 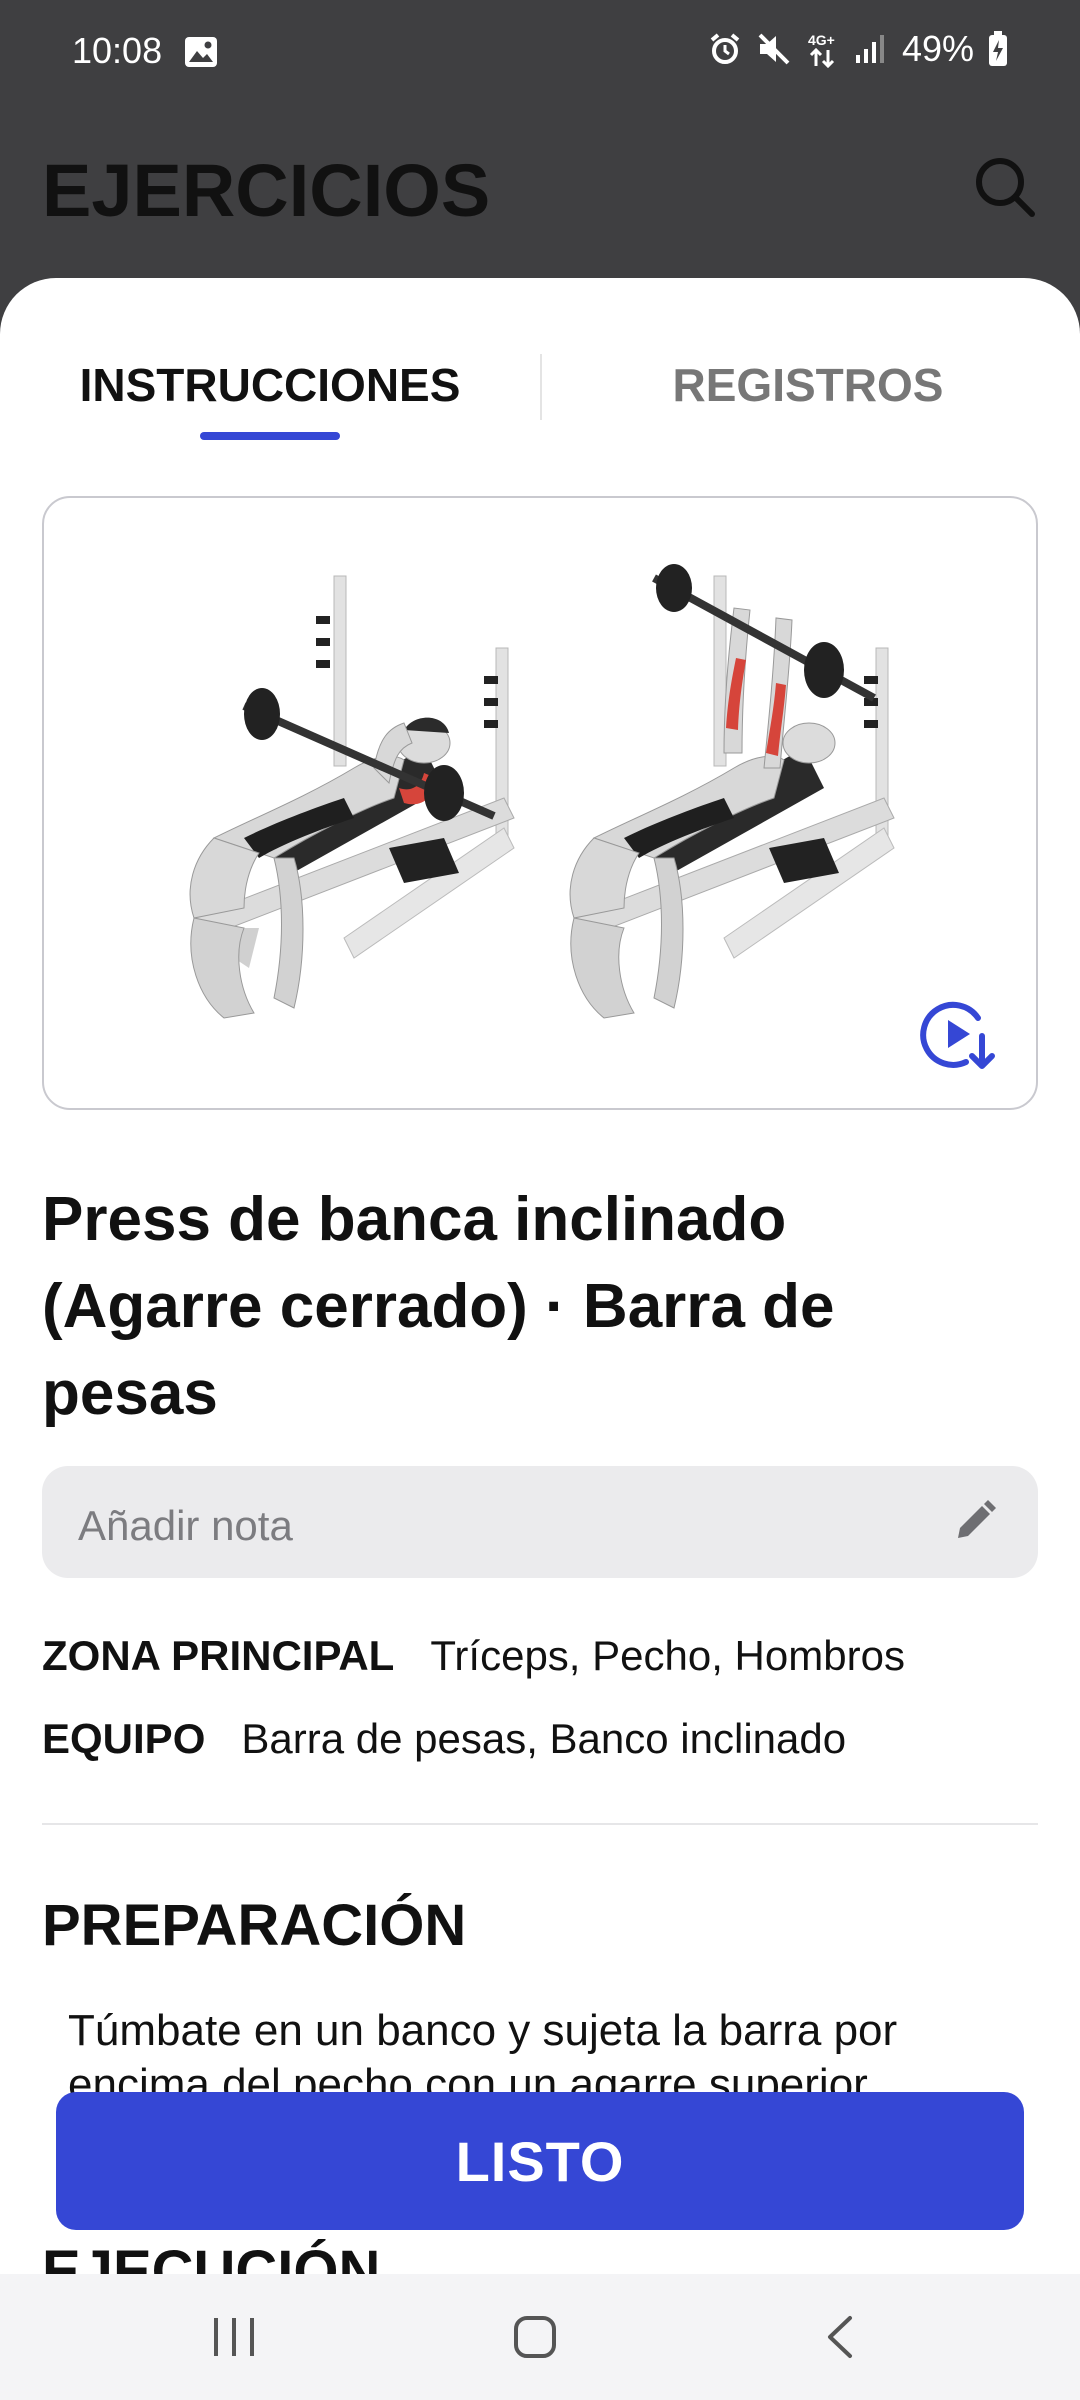 What do you see at coordinates (540, 1824) in the screenshot?
I see `section-divider` at bounding box center [540, 1824].